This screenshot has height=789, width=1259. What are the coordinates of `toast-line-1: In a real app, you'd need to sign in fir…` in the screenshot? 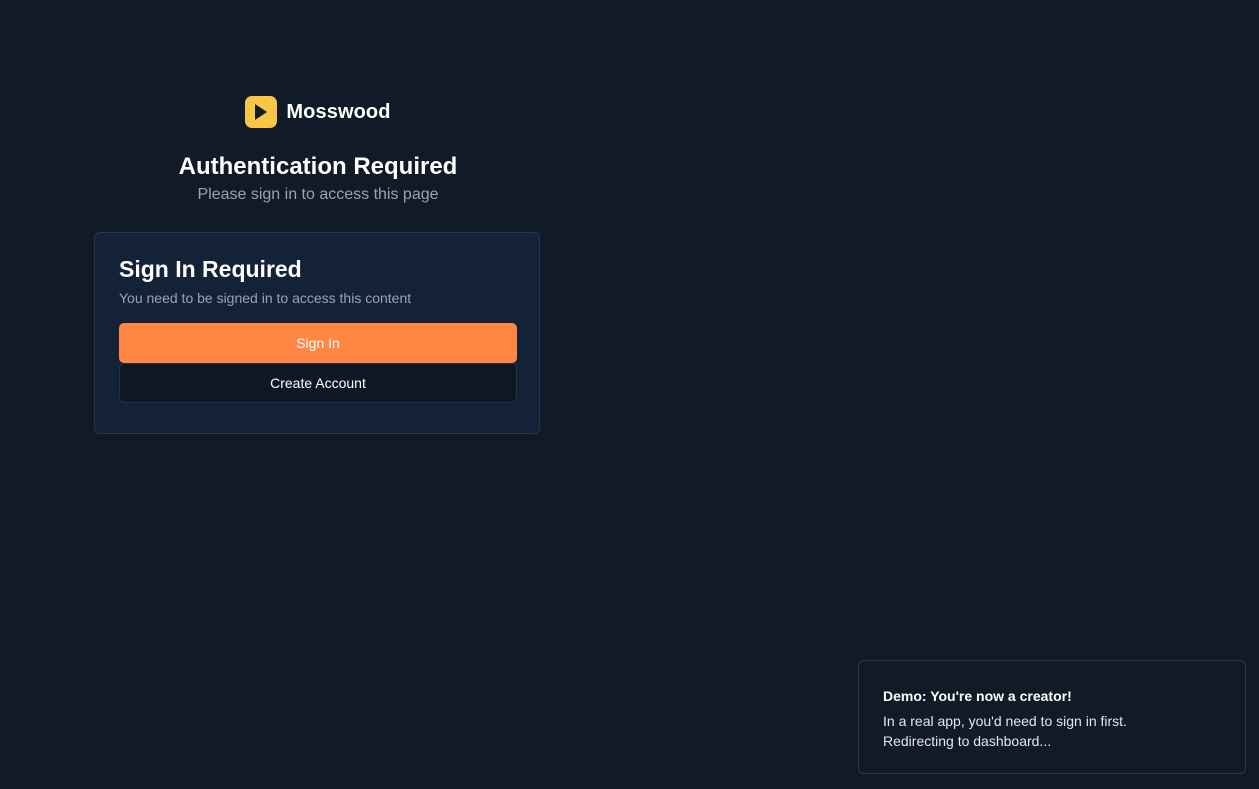 It's located at (1005, 721).